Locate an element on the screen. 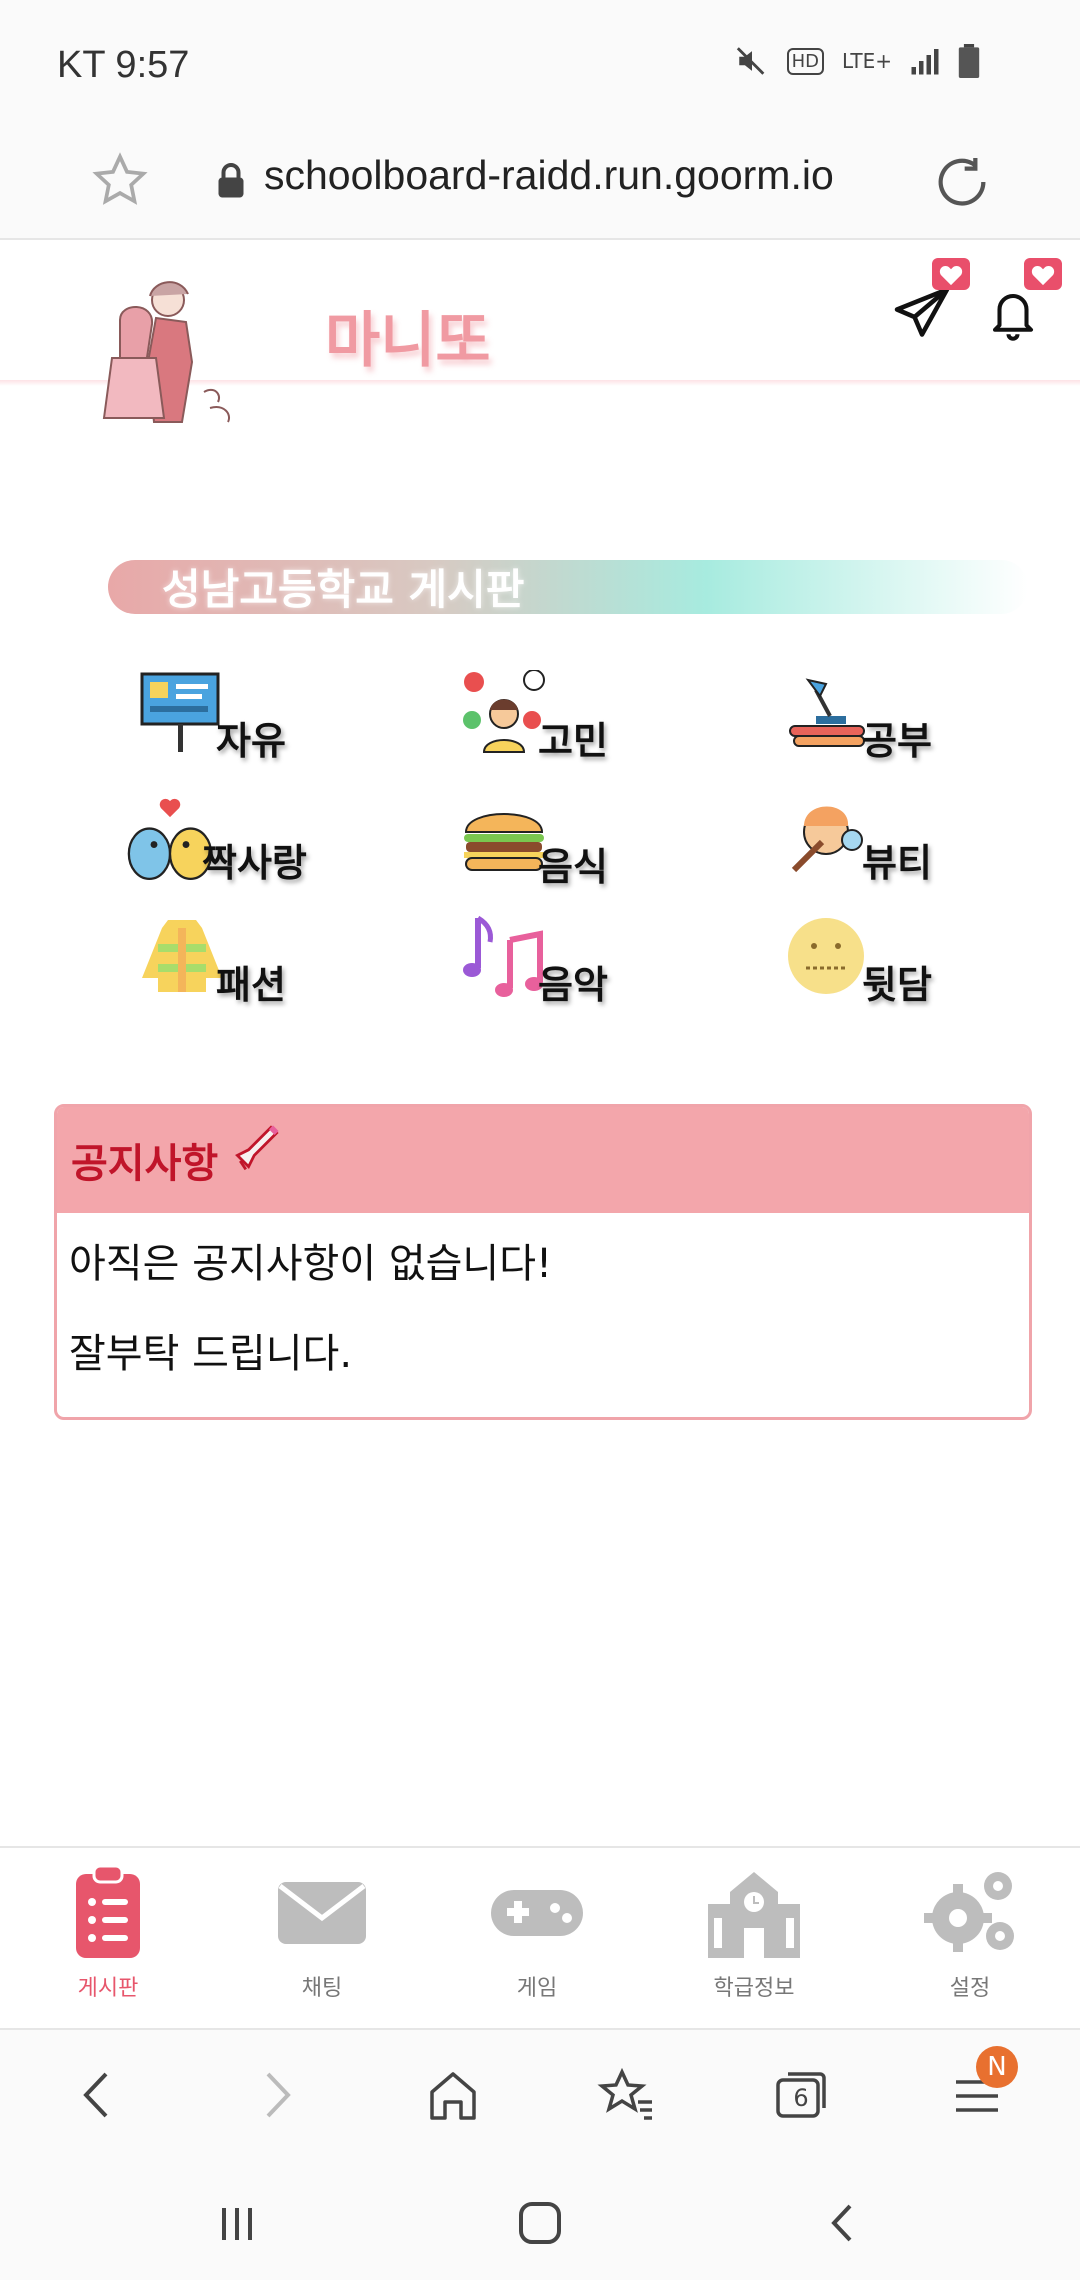 The width and height of the screenshot is (1080, 2280). nav-label: 채팅 is located at coordinates (322, 1988).